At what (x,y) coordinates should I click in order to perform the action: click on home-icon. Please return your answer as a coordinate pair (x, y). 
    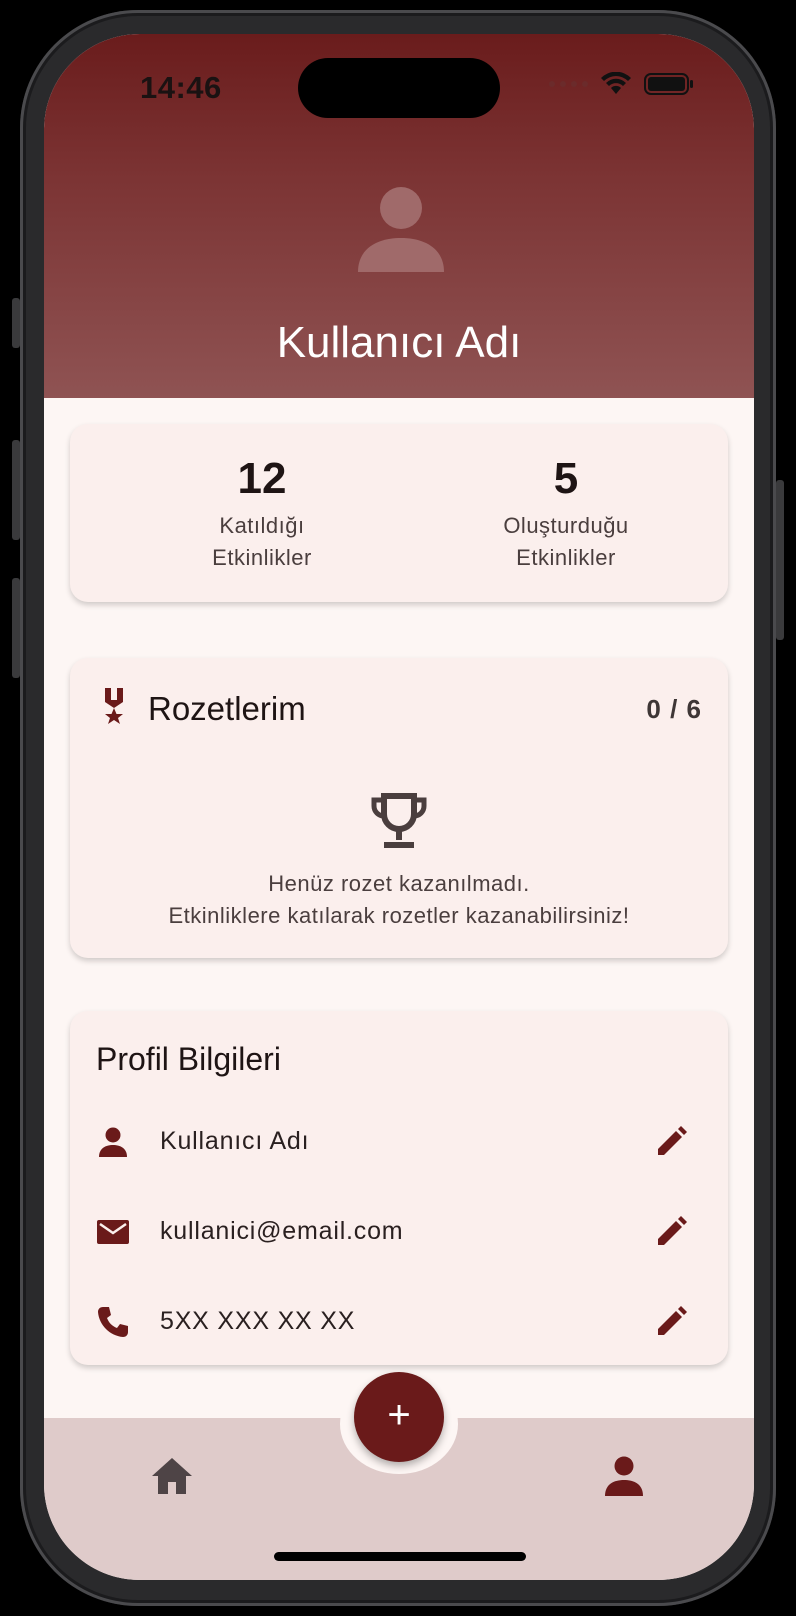
    Looking at the image, I should click on (172, 1476).